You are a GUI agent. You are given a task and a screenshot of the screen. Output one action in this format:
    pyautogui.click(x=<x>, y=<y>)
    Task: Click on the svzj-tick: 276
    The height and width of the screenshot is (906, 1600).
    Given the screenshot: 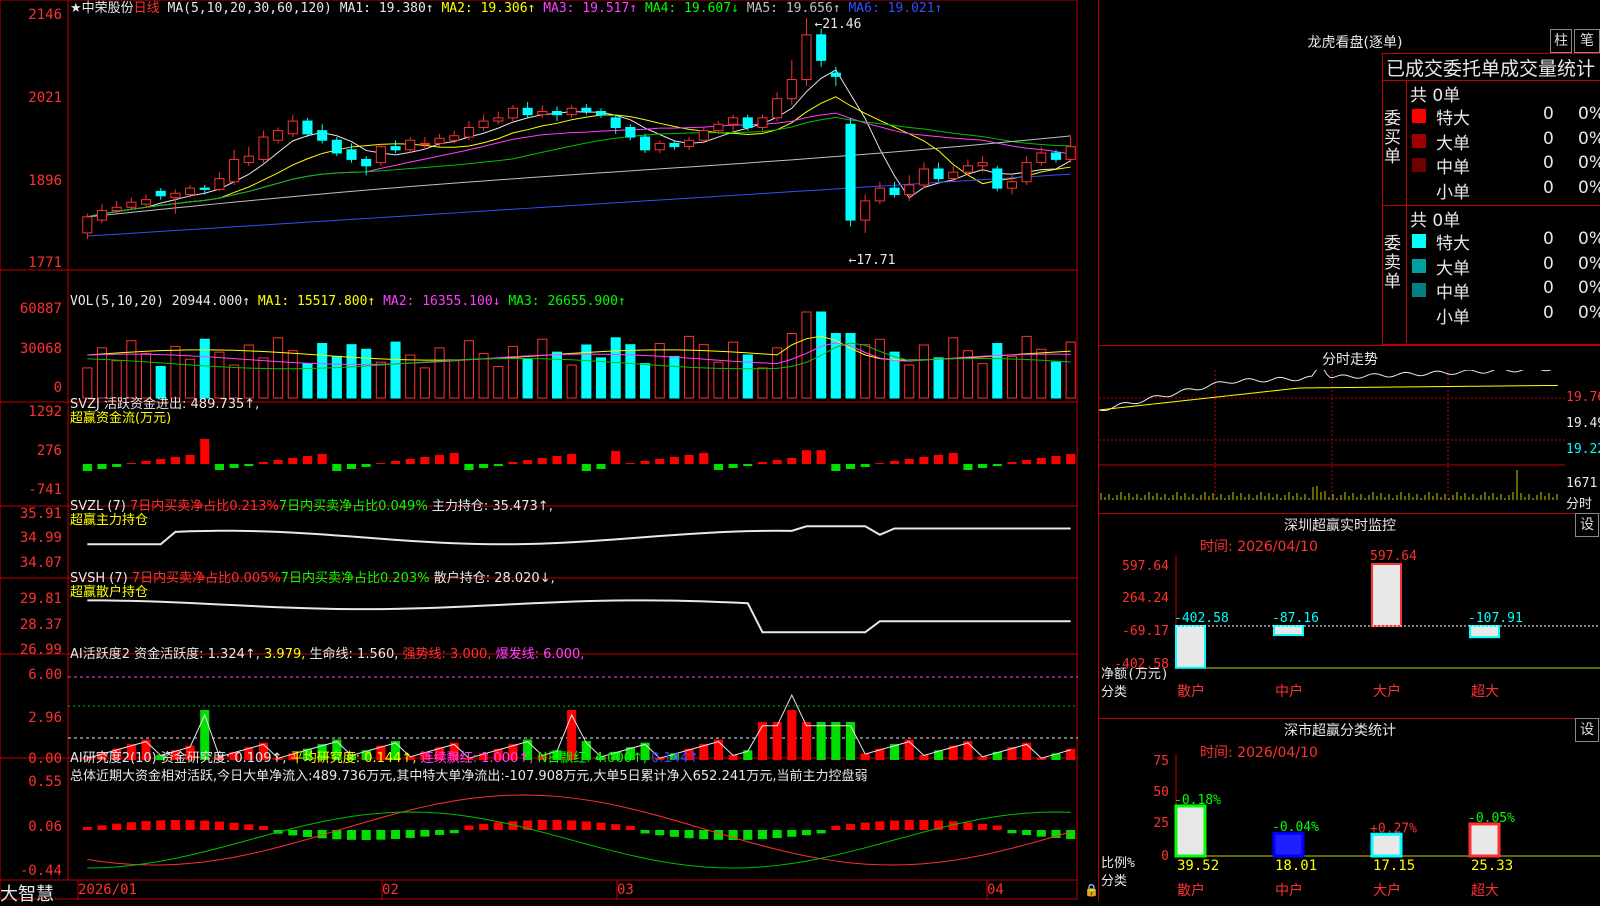 What is the action you would take?
    pyautogui.click(x=49, y=451)
    